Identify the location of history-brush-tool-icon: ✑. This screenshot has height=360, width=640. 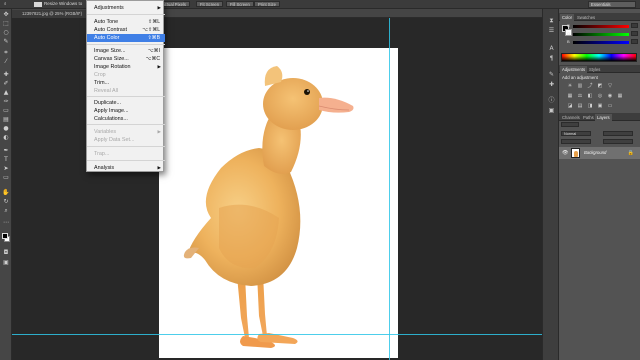
(6, 102).